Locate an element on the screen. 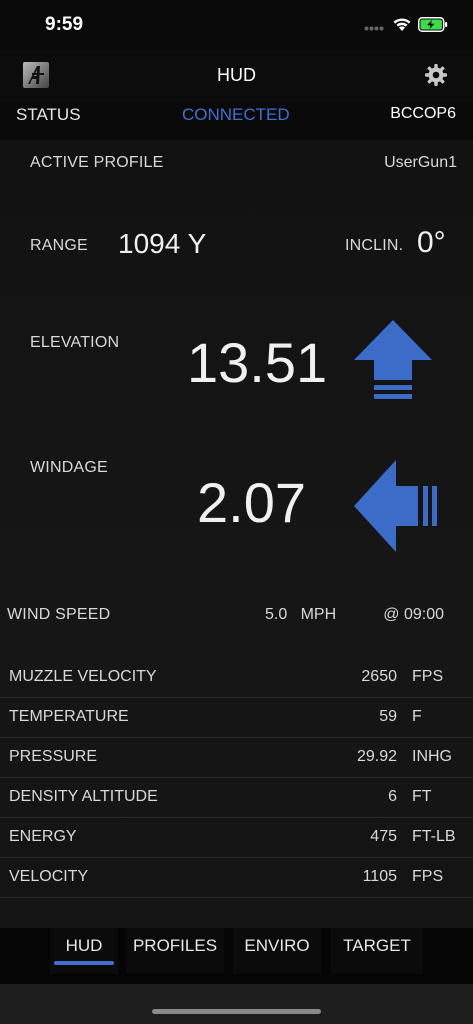 The height and width of the screenshot is (1024, 473). row-label: ENERGY is located at coordinates (43, 836).